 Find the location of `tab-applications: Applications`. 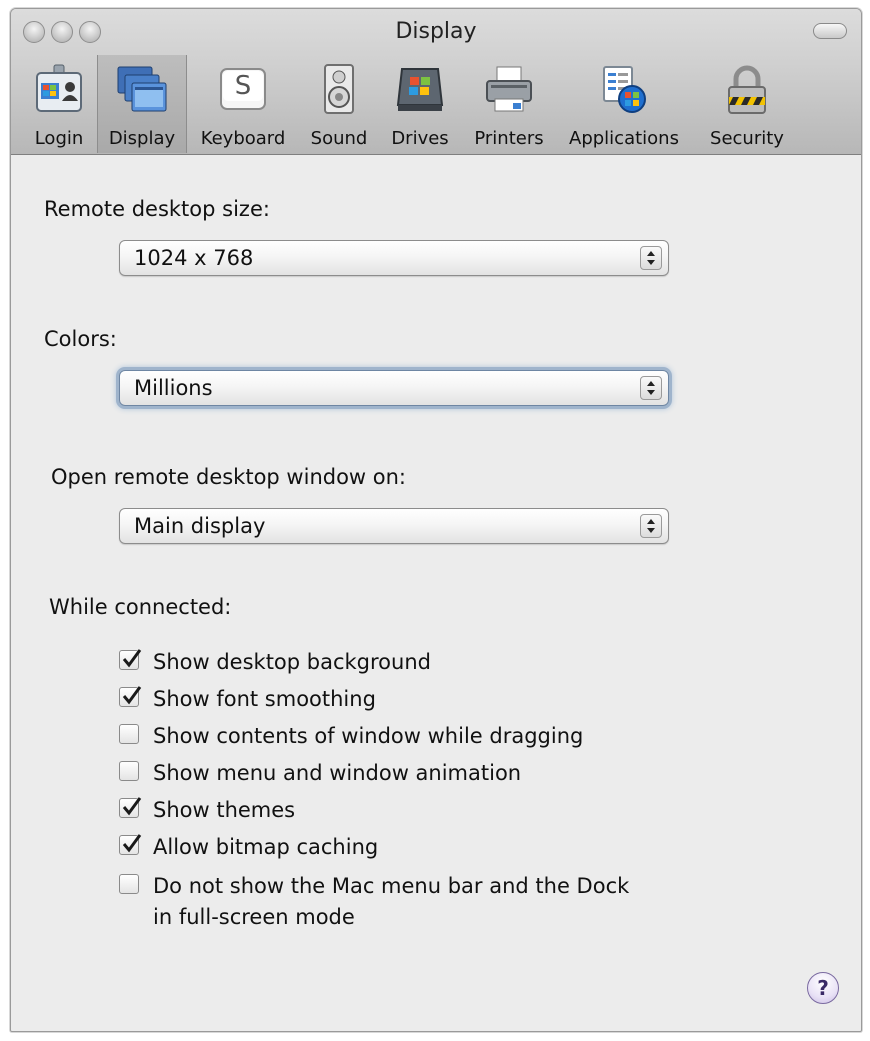

tab-applications: Applications is located at coordinates (624, 104).